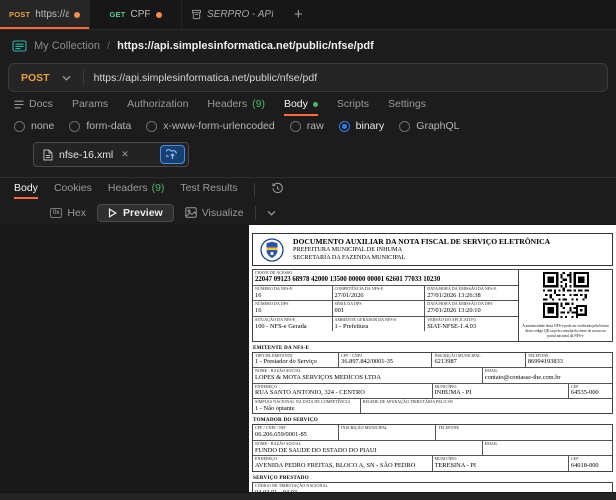  What do you see at coordinates (191, 212) in the screenshot?
I see `image-icon` at bounding box center [191, 212].